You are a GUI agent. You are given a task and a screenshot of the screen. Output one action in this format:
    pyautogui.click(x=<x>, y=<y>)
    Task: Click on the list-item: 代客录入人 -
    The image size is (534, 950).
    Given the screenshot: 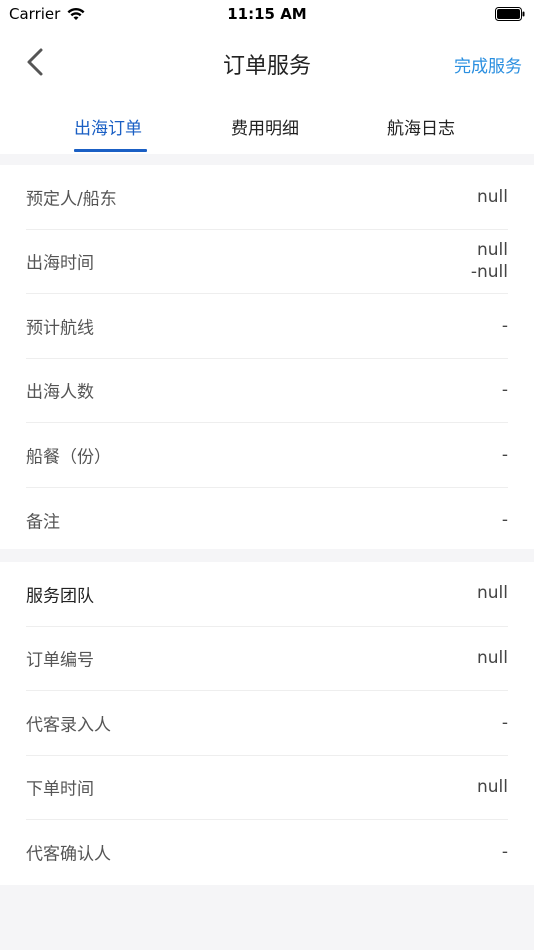 What is the action you would take?
    pyautogui.click(x=267, y=723)
    